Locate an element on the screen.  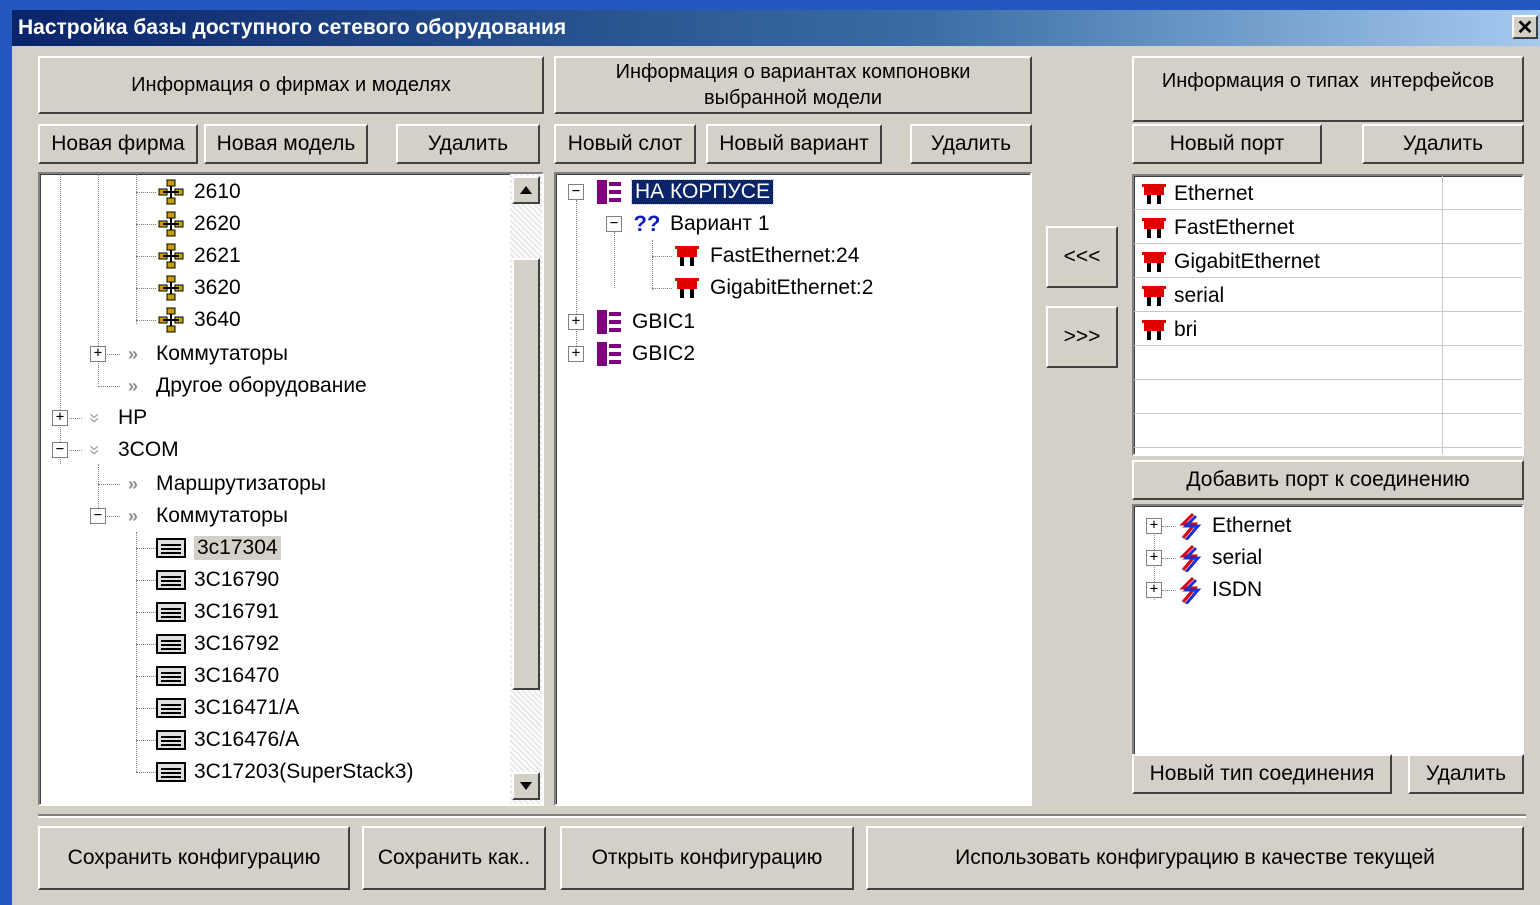
tree-item-model: 2621 is located at coordinates (197, 256).